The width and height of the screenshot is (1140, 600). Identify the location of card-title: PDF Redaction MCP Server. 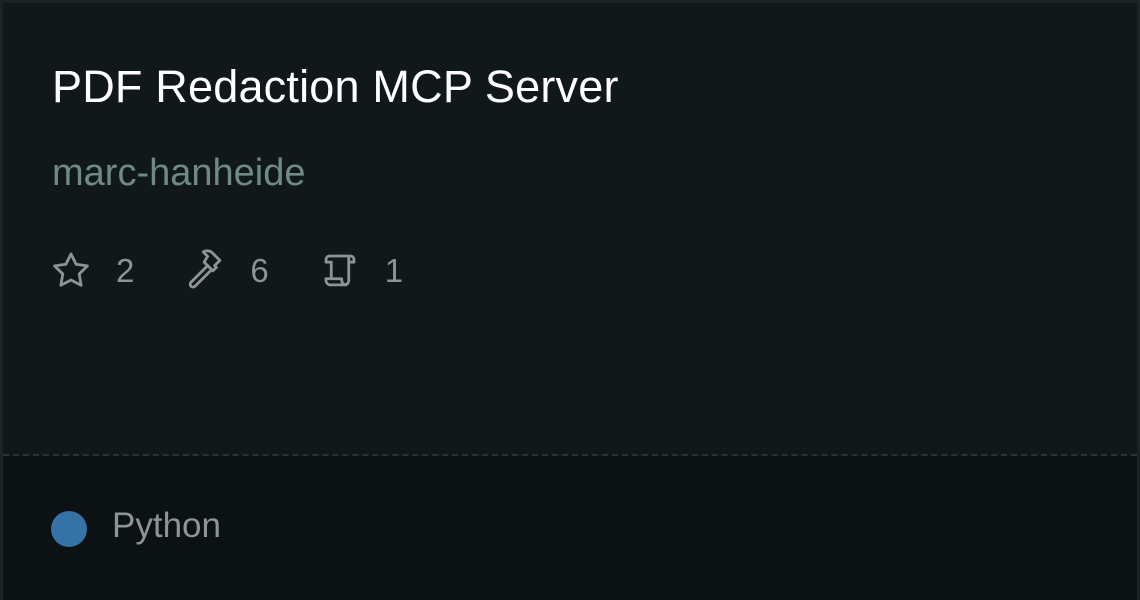
(335, 87).